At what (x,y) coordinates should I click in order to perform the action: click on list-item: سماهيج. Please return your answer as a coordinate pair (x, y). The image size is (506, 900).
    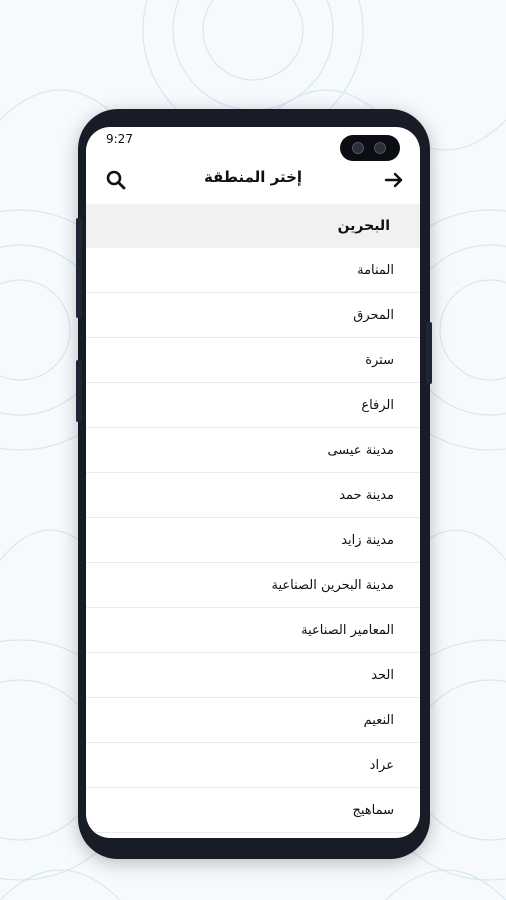
    Looking at the image, I should click on (253, 810).